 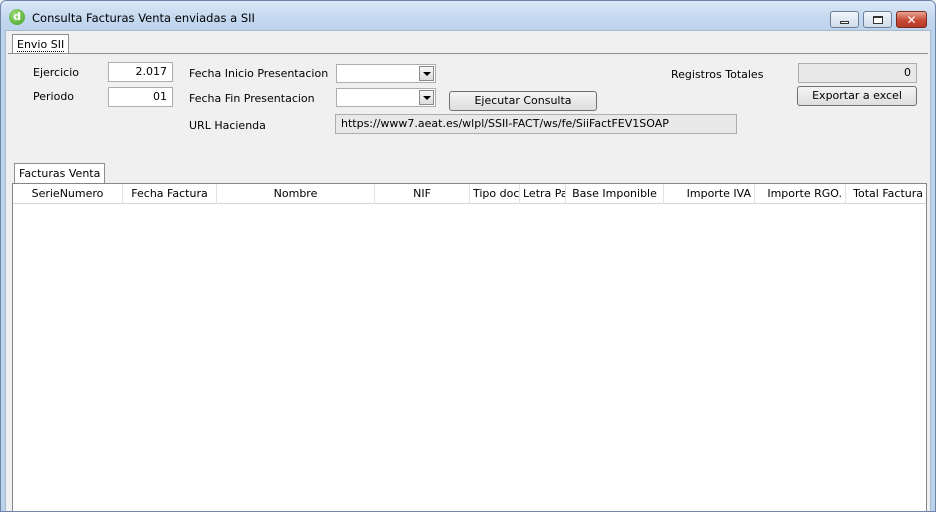 I want to click on column-header-serienumero: SerieNumero, so click(x=68, y=194).